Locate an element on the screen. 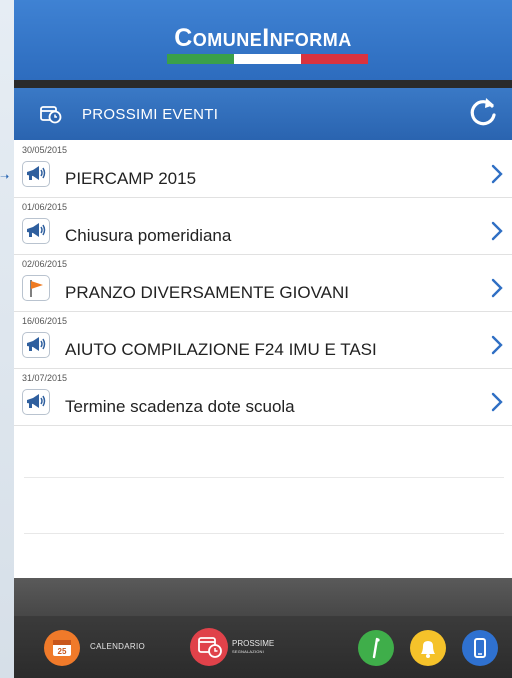 This screenshot has width=512, height=678. flag-red is located at coordinates (334, 59).